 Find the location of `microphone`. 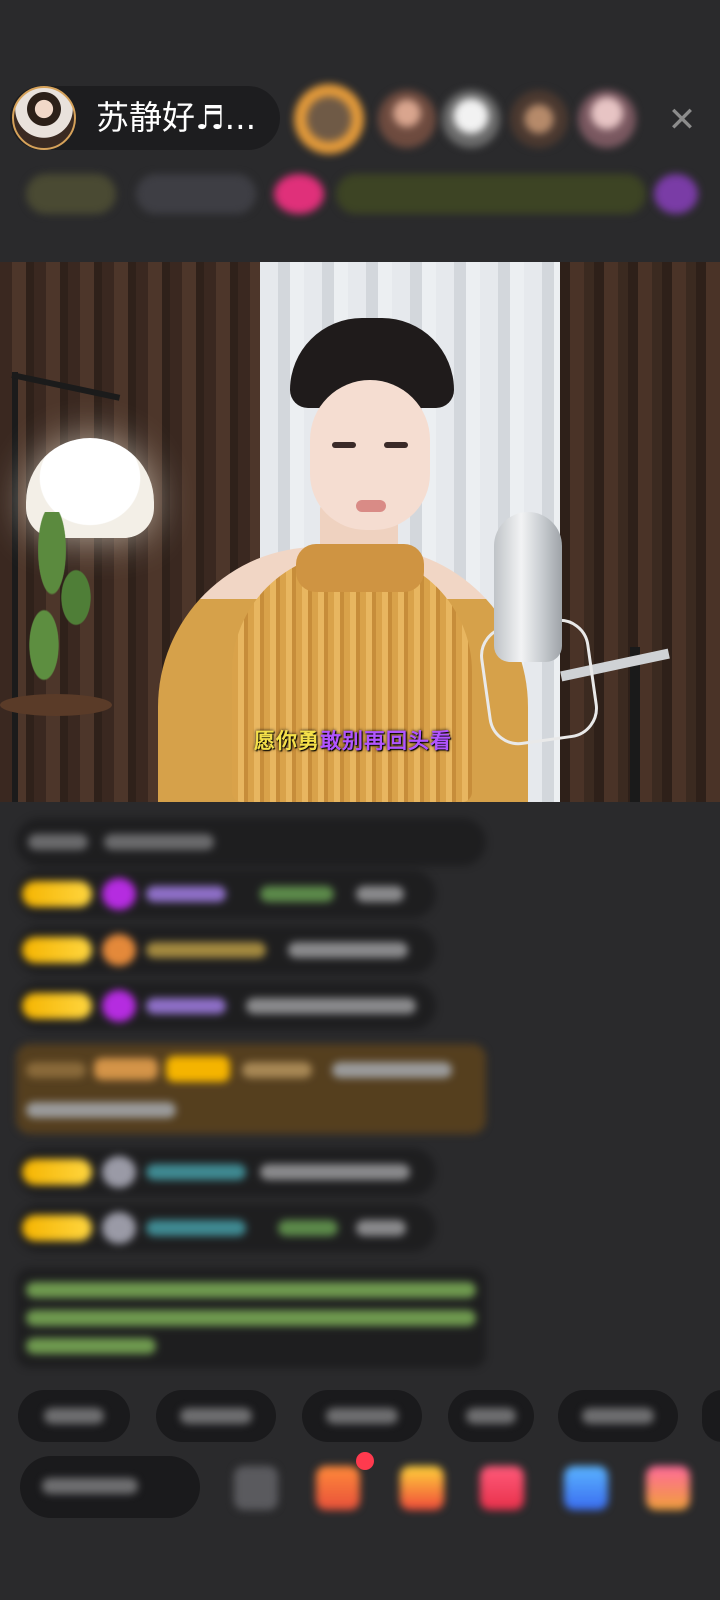

microphone is located at coordinates (528, 587).